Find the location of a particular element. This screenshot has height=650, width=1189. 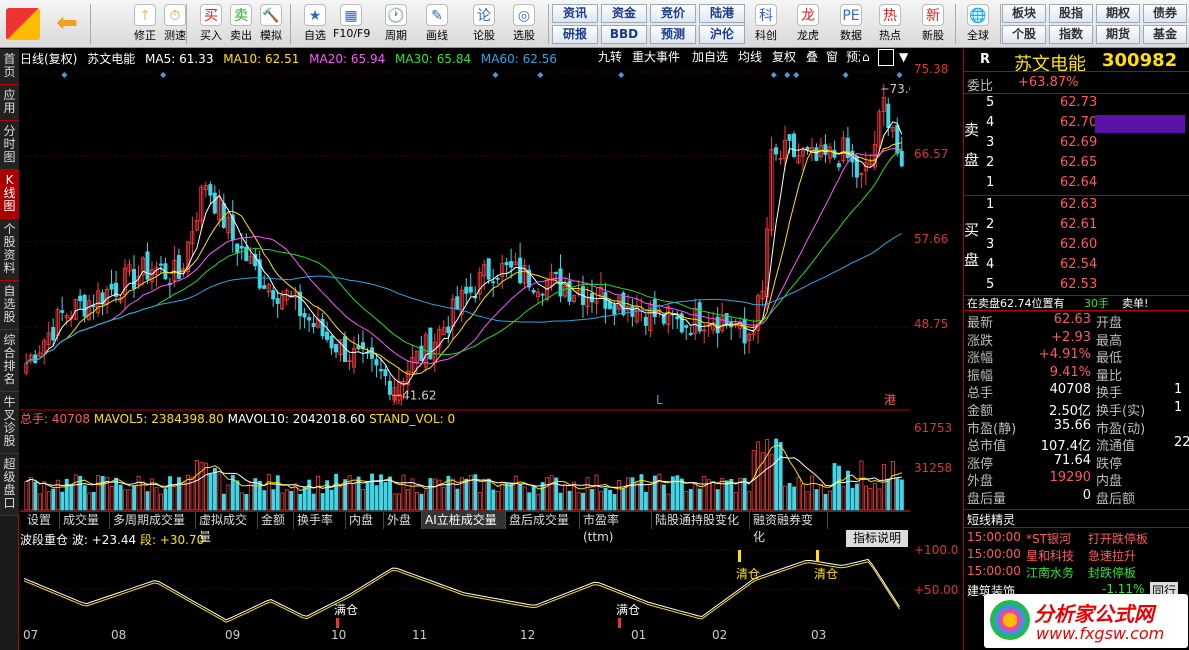

toolbar-tab-1-3: 沪伦 is located at coordinates (722, 34).